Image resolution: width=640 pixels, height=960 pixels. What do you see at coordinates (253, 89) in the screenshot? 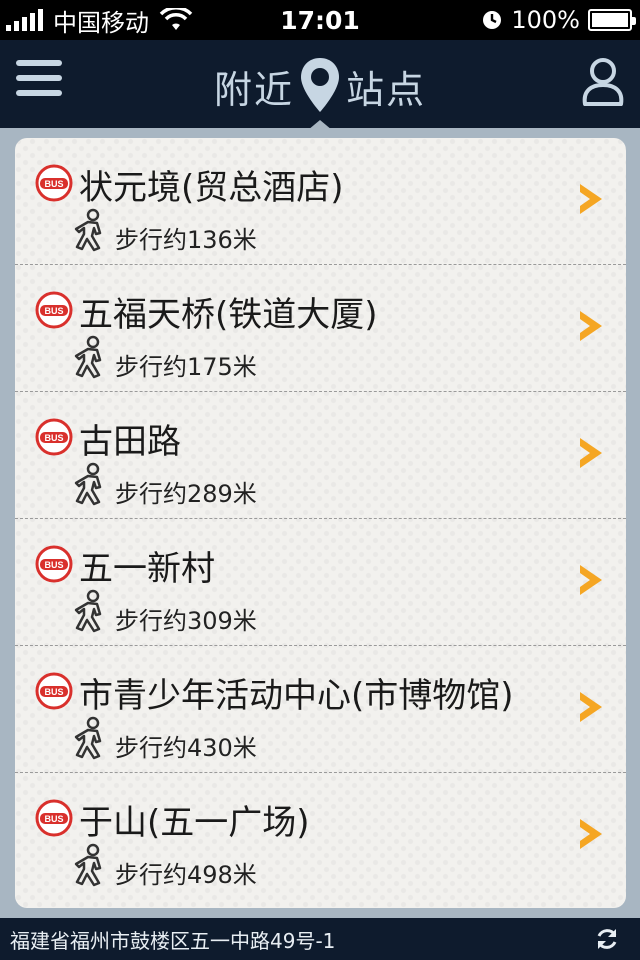
I see `title-left: 附近` at bounding box center [253, 89].